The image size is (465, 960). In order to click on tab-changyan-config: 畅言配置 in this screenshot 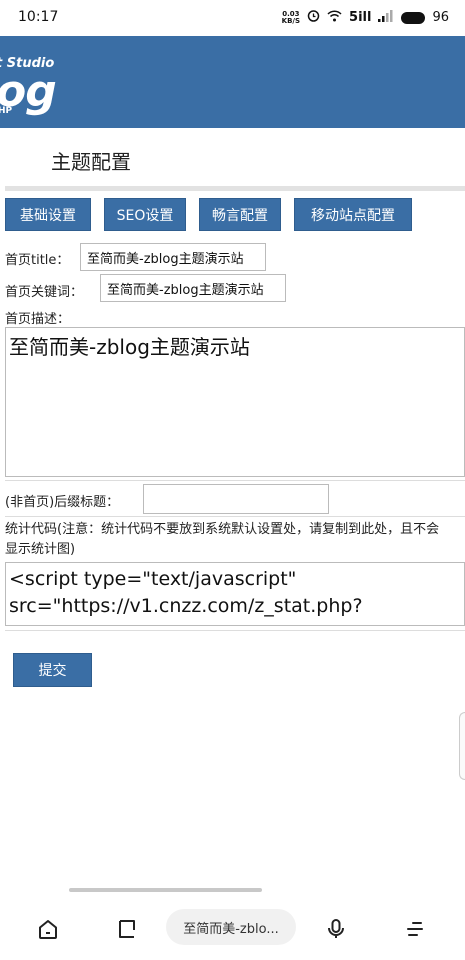, I will do `click(240, 214)`.